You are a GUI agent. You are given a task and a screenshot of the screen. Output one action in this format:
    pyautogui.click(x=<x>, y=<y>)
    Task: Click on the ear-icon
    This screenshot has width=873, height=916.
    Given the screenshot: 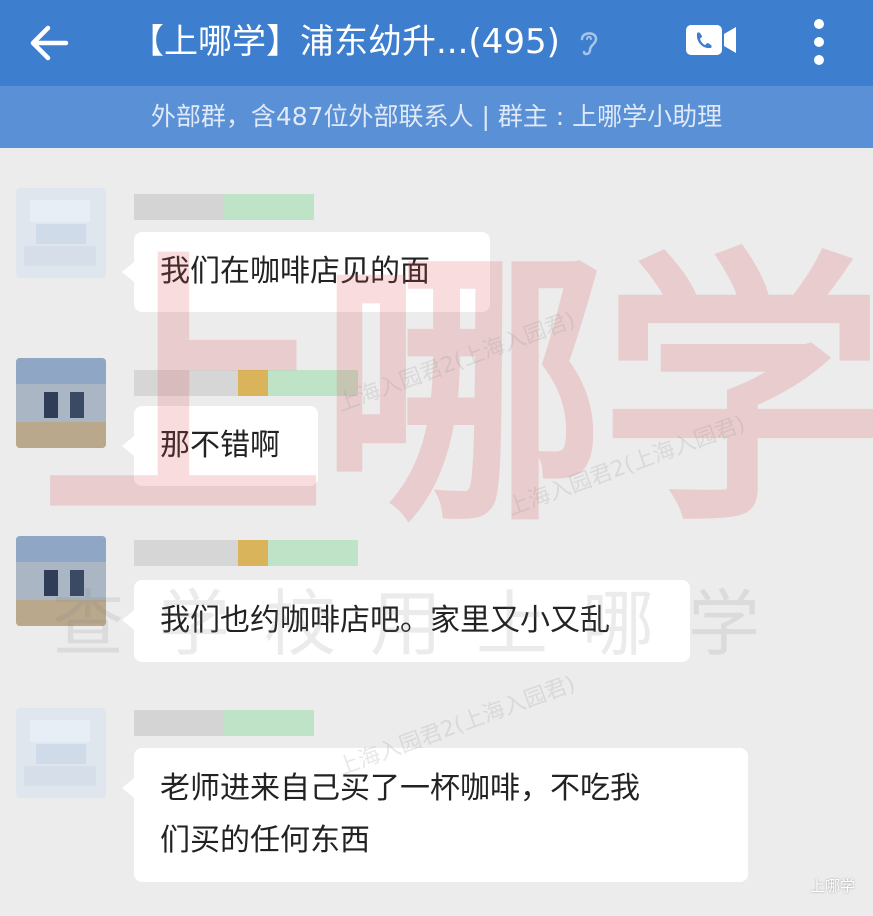 What is the action you would take?
    pyautogui.click(x=589, y=44)
    